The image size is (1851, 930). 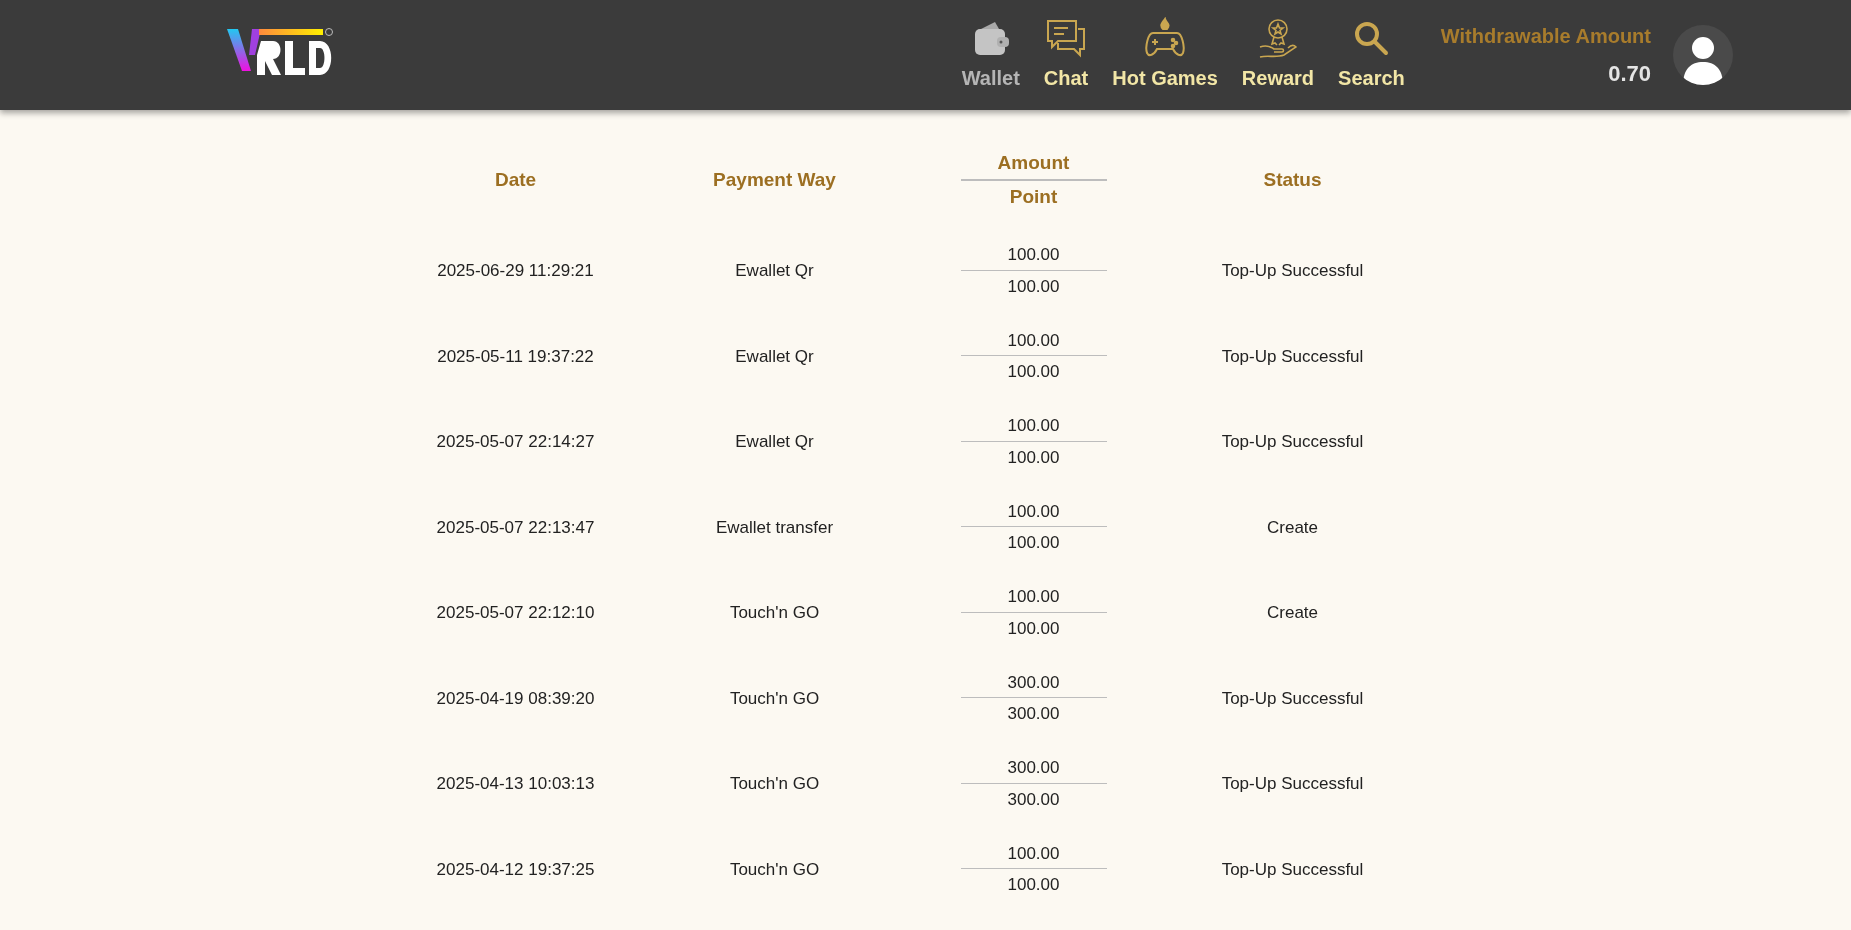 What do you see at coordinates (1703, 60) in the screenshot?
I see `user-silhouette-icon` at bounding box center [1703, 60].